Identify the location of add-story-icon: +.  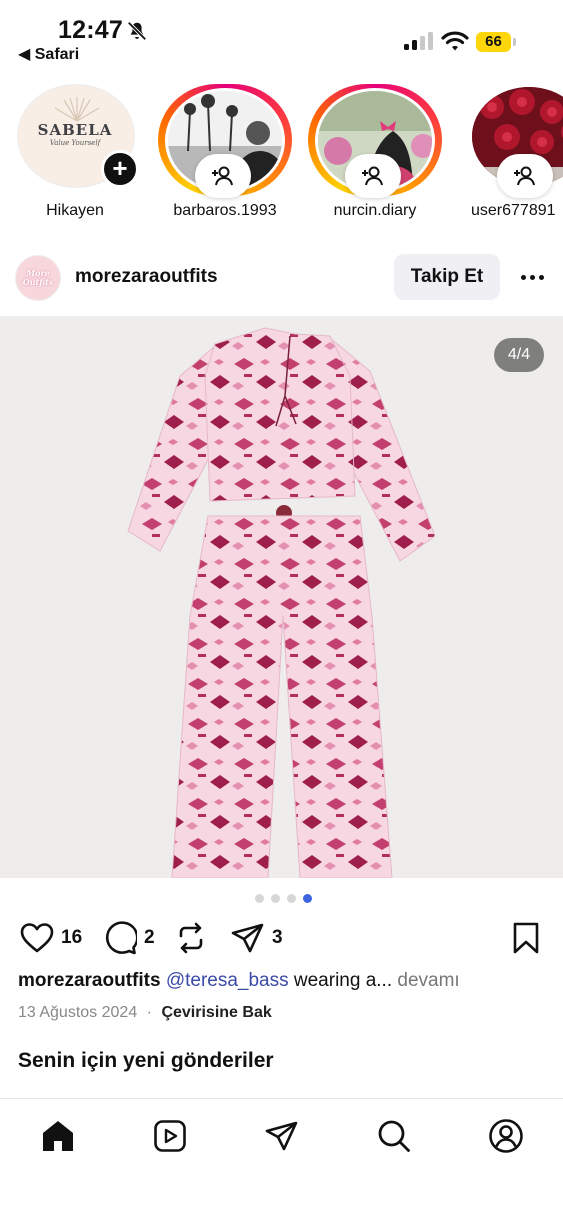
(120, 169).